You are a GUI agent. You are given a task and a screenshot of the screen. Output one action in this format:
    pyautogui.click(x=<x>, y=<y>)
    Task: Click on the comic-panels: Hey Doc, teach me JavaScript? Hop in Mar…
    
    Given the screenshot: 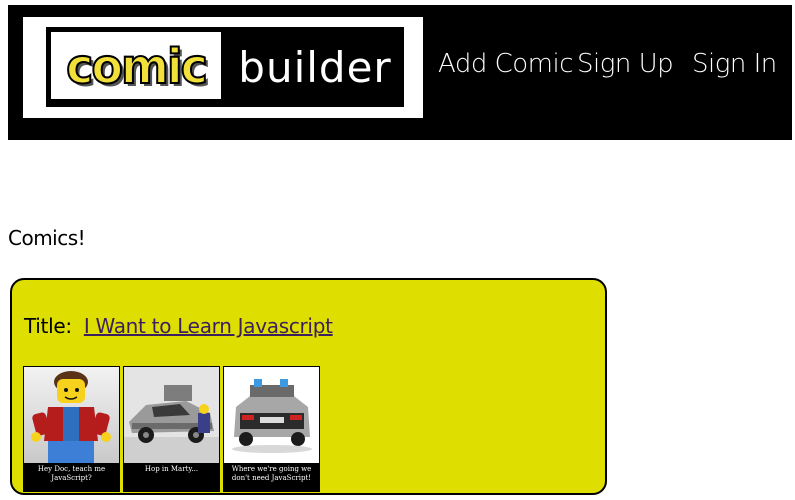 What is the action you would take?
    pyautogui.click(x=171, y=429)
    